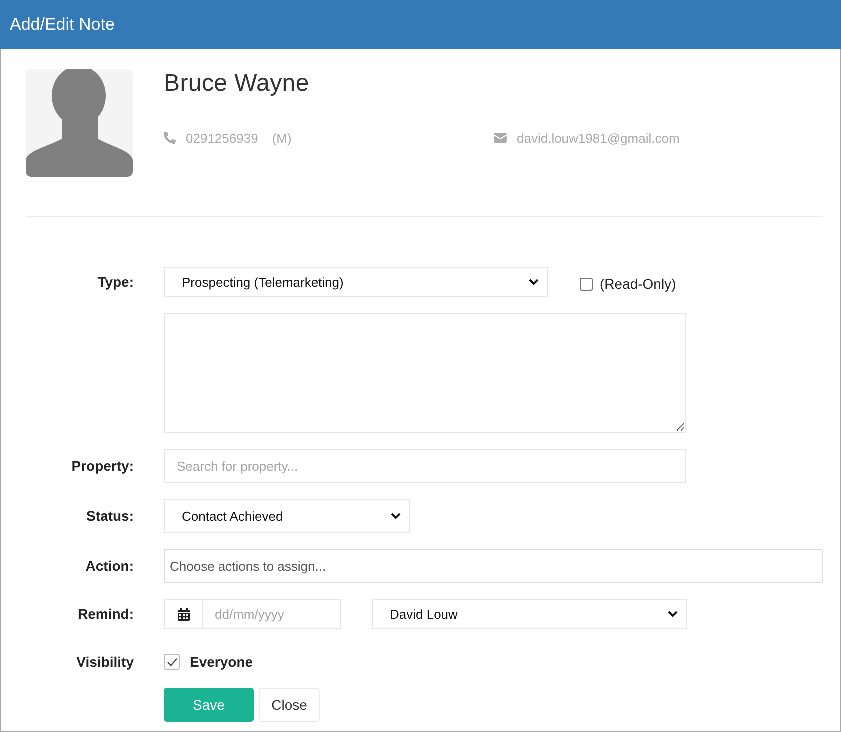  Describe the element at coordinates (272, 614) in the screenshot. I see `date-field: dd/mm/yyyy` at that location.